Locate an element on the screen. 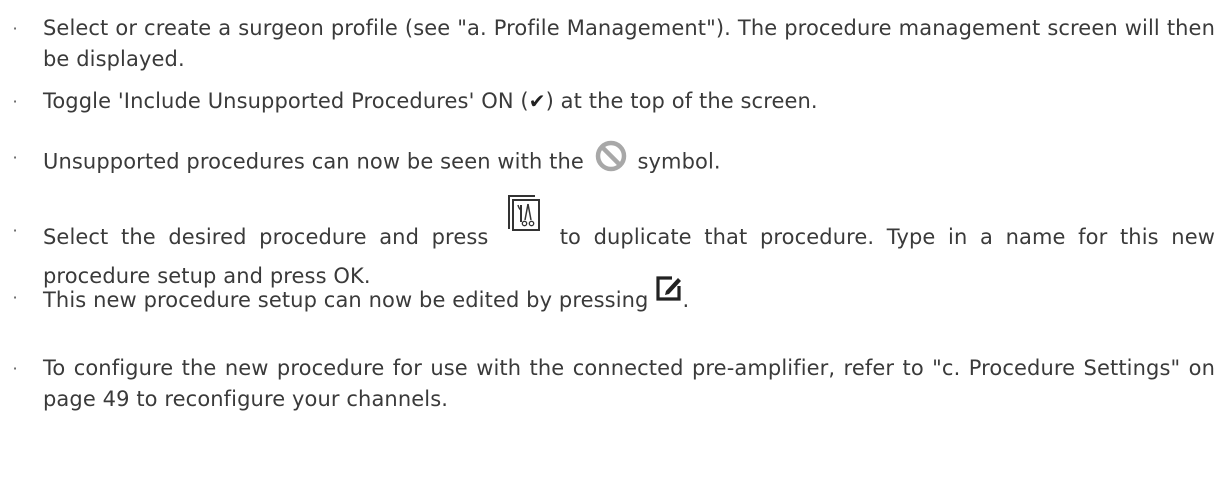 The height and width of the screenshot is (487, 1223). list-item-text-before: Select the desired procedure and press is located at coordinates (266, 236).